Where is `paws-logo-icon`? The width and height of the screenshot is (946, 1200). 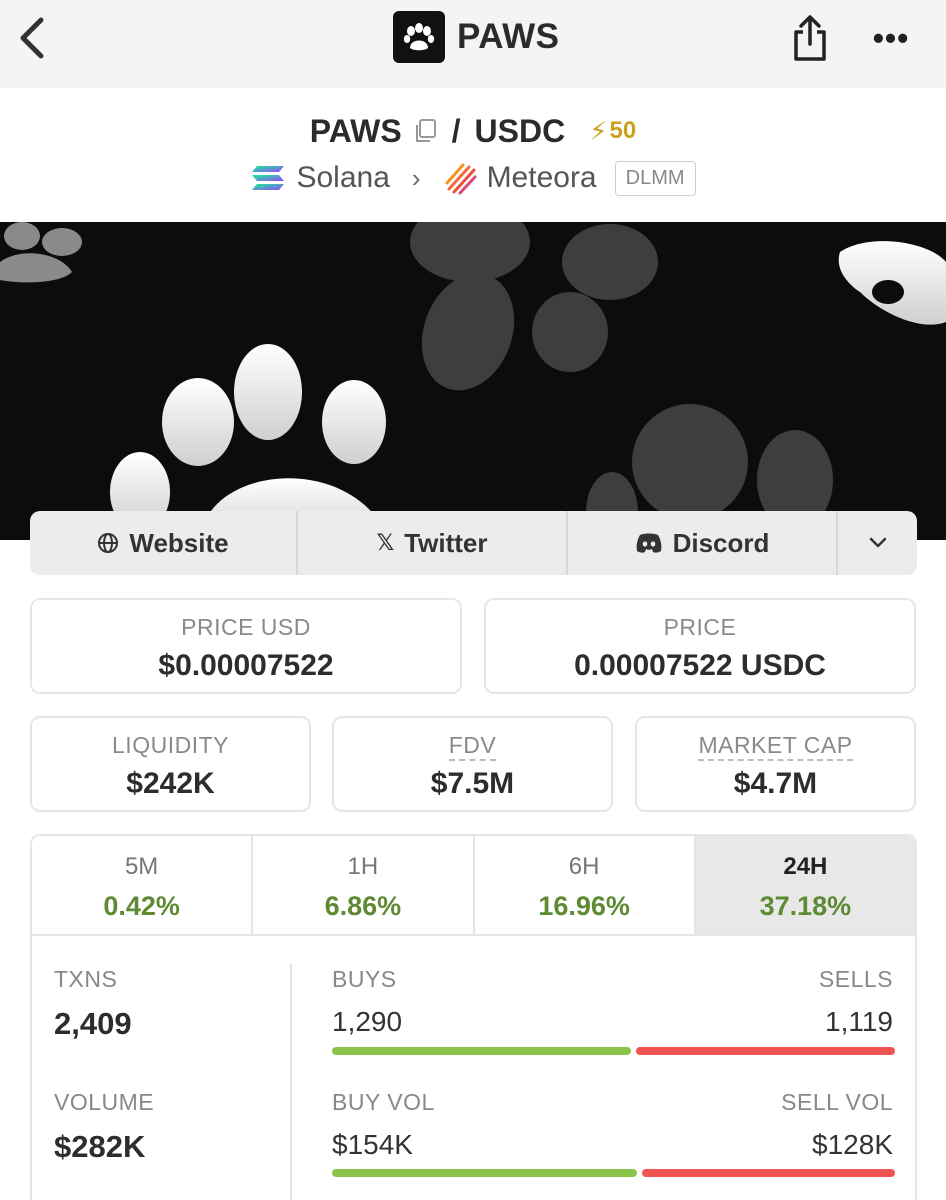
paws-logo-icon is located at coordinates (419, 37).